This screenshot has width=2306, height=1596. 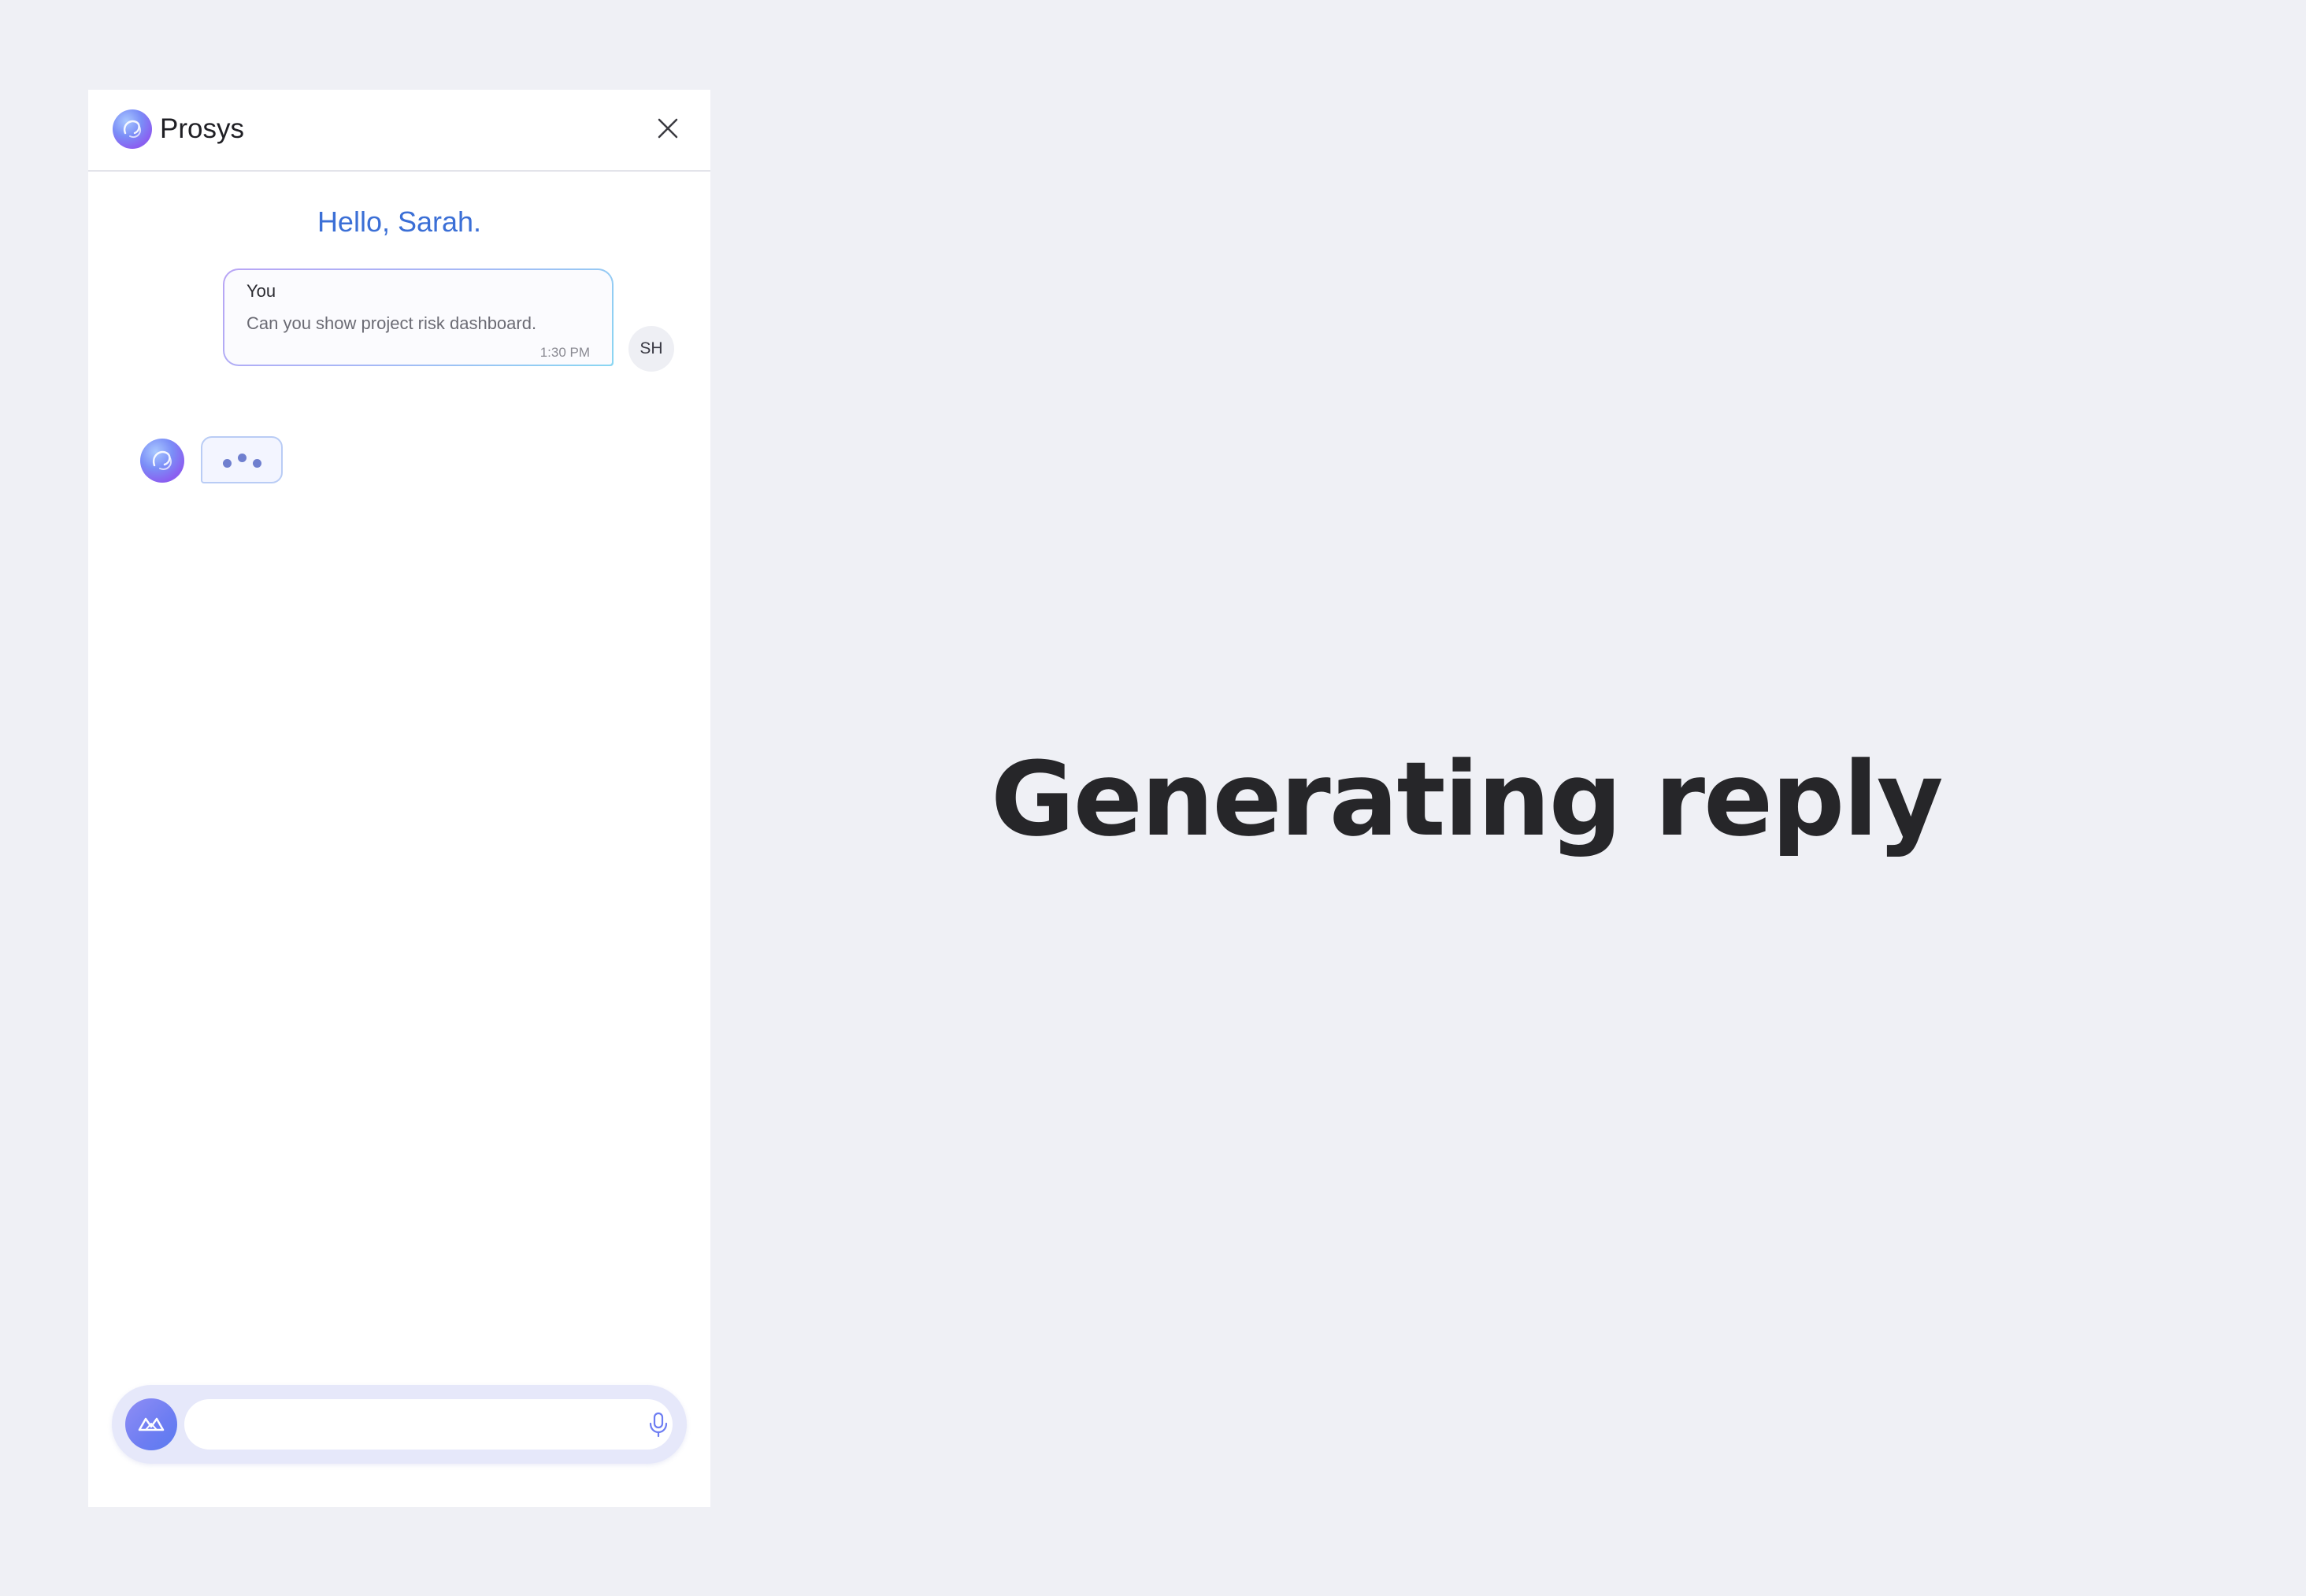 What do you see at coordinates (261, 291) in the screenshot?
I see `message-sender: You` at bounding box center [261, 291].